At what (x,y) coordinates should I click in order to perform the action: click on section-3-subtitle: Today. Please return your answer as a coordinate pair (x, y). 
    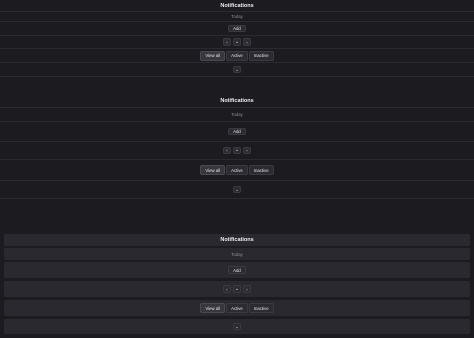
    Looking at the image, I should click on (237, 254).